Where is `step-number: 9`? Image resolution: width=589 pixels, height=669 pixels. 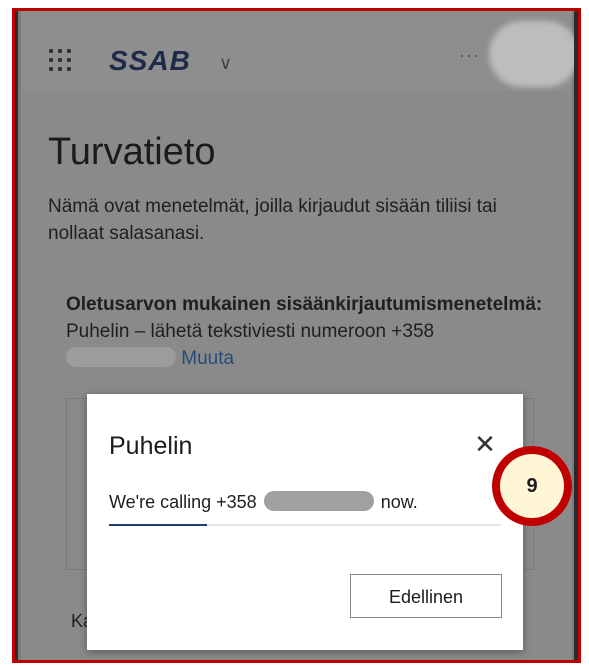 step-number: 9 is located at coordinates (532, 486).